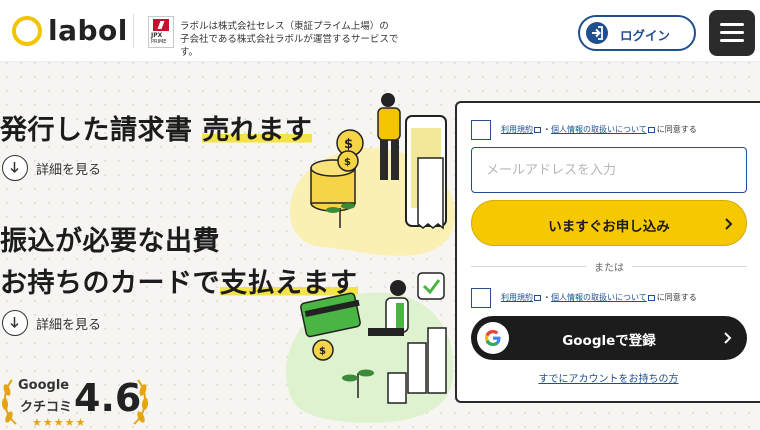 Image resolution: width=760 pixels, height=430 pixels. I want to click on login-icon, so click(597, 33).